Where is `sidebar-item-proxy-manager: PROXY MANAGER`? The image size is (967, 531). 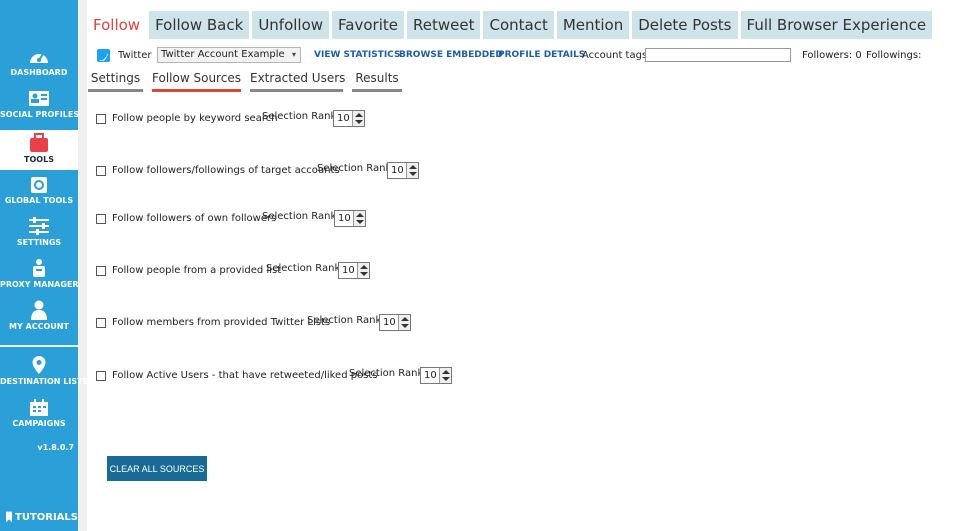
sidebar-item-proxy-manager: PROXY MANAGER is located at coordinates (39, 276).